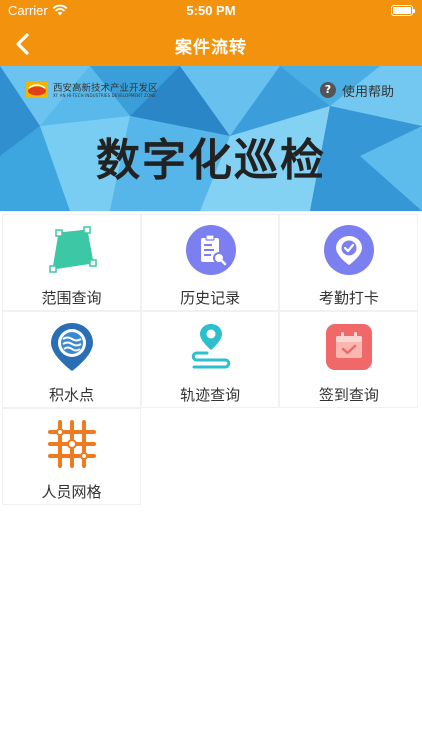 This screenshot has height=750, width=422. Describe the element at coordinates (368, 92) in the screenshot. I see `help-label: 使用帮助` at that location.